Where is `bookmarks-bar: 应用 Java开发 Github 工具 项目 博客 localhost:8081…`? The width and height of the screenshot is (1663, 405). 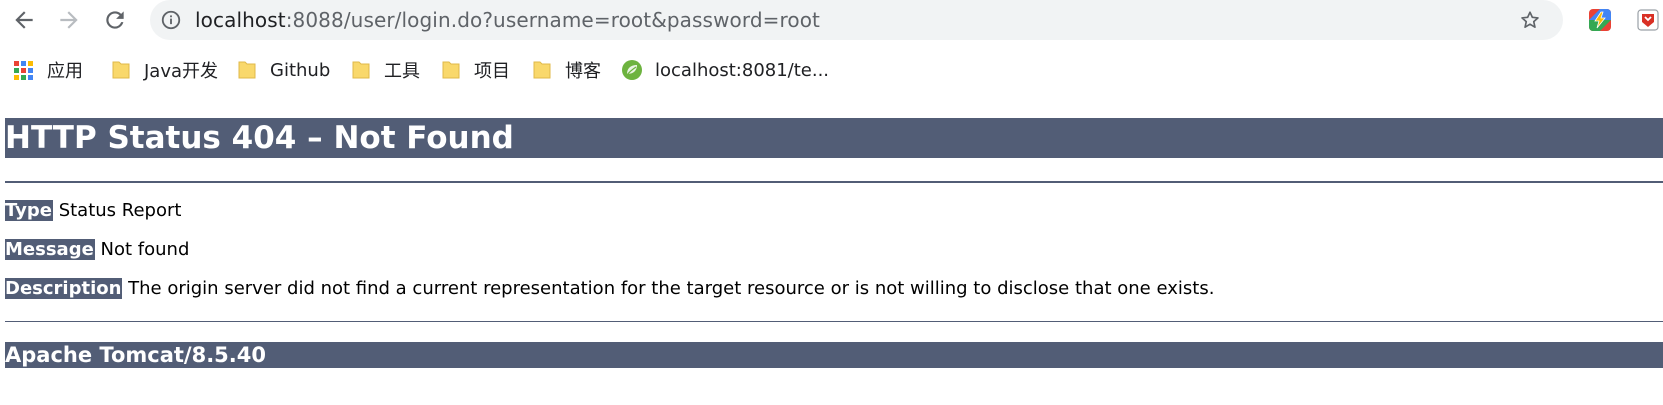 bookmarks-bar: 应用 Java开发 Github 工具 项目 博客 localhost:8081… is located at coordinates (831, 70).